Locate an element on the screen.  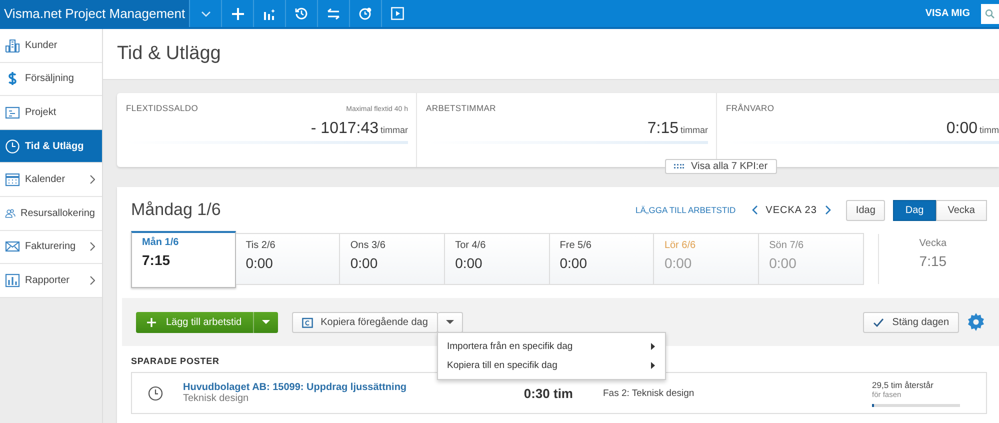
day-tab: Fre 5/6 0:00 is located at coordinates (602, 259).